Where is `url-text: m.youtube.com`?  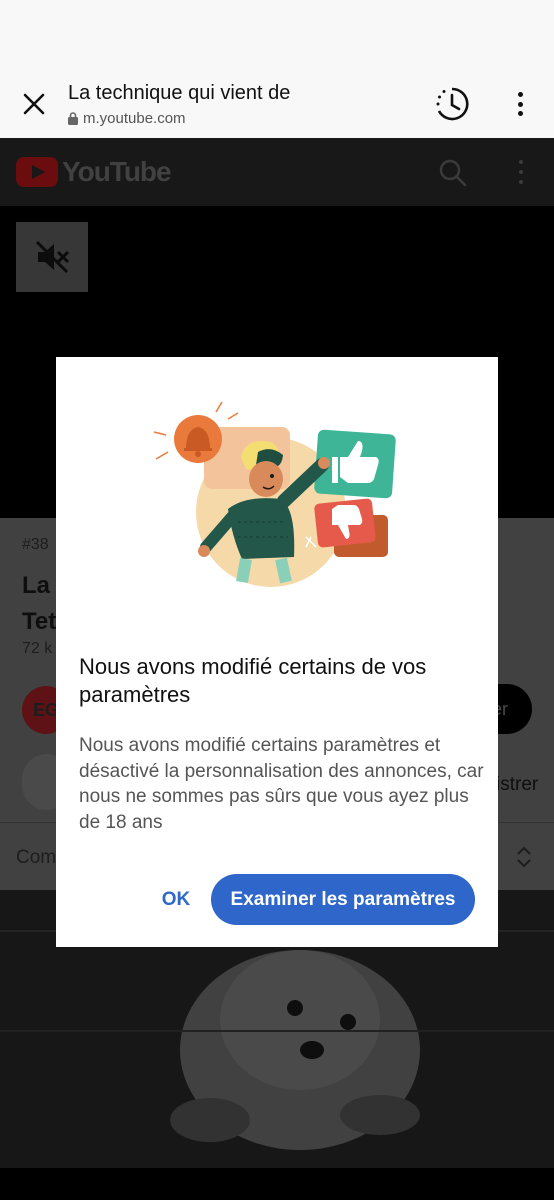 url-text: m.youtube.com is located at coordinates (134, 118).